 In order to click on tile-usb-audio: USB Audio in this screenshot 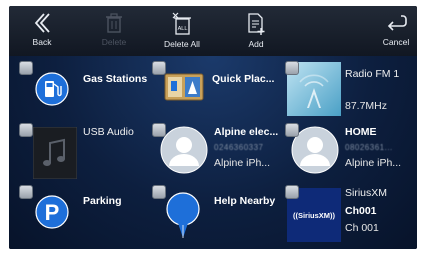, I will do `click(84, 152)`.